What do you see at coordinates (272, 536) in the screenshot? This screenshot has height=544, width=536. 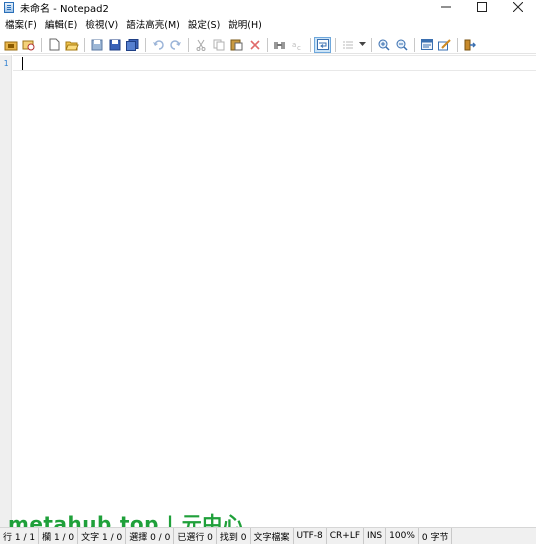 I see `status-scheme: 文字檔案` at bounding box center [272, 536].